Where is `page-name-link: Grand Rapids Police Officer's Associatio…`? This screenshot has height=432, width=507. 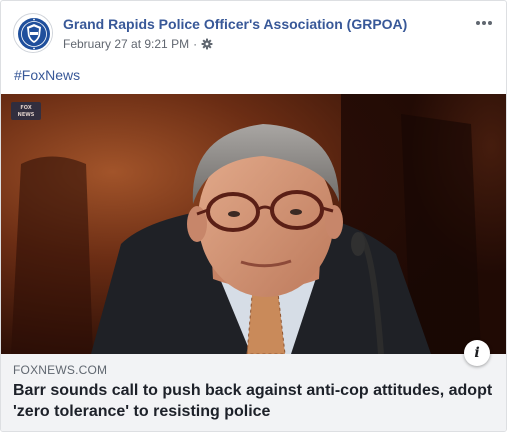
page-name-link: Grand Rapids Police Officer's Associatio… is located at coordinates (235, 24).